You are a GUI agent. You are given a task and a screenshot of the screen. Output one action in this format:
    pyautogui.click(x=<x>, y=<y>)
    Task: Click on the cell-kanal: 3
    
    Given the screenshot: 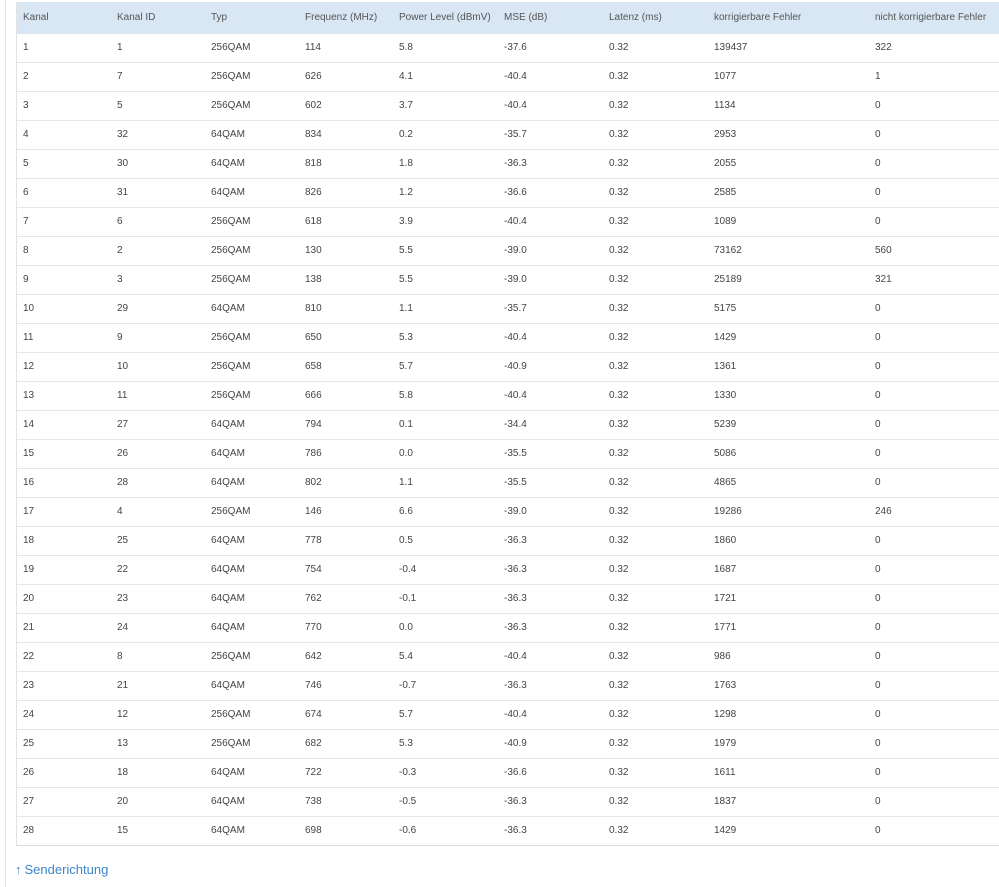 What is the action you would take?
    pyautogui.click(x=64, y=105)
    